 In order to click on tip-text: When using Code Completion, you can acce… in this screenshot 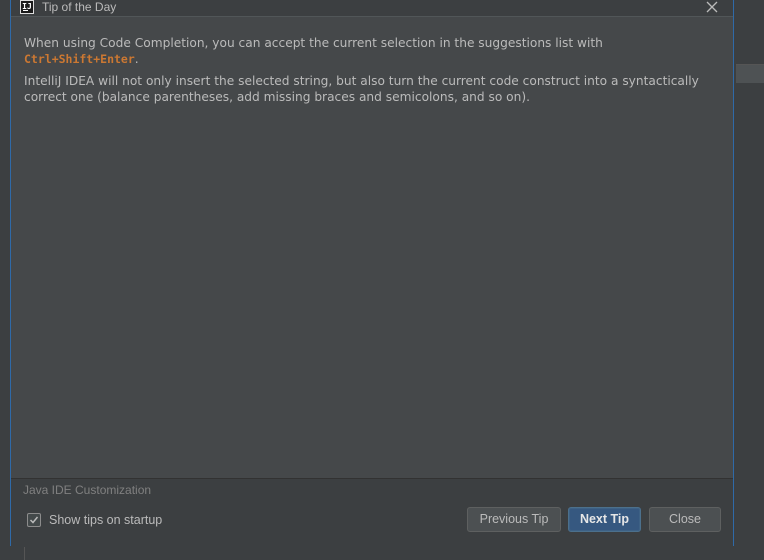, I will do `click(374, 73)`.